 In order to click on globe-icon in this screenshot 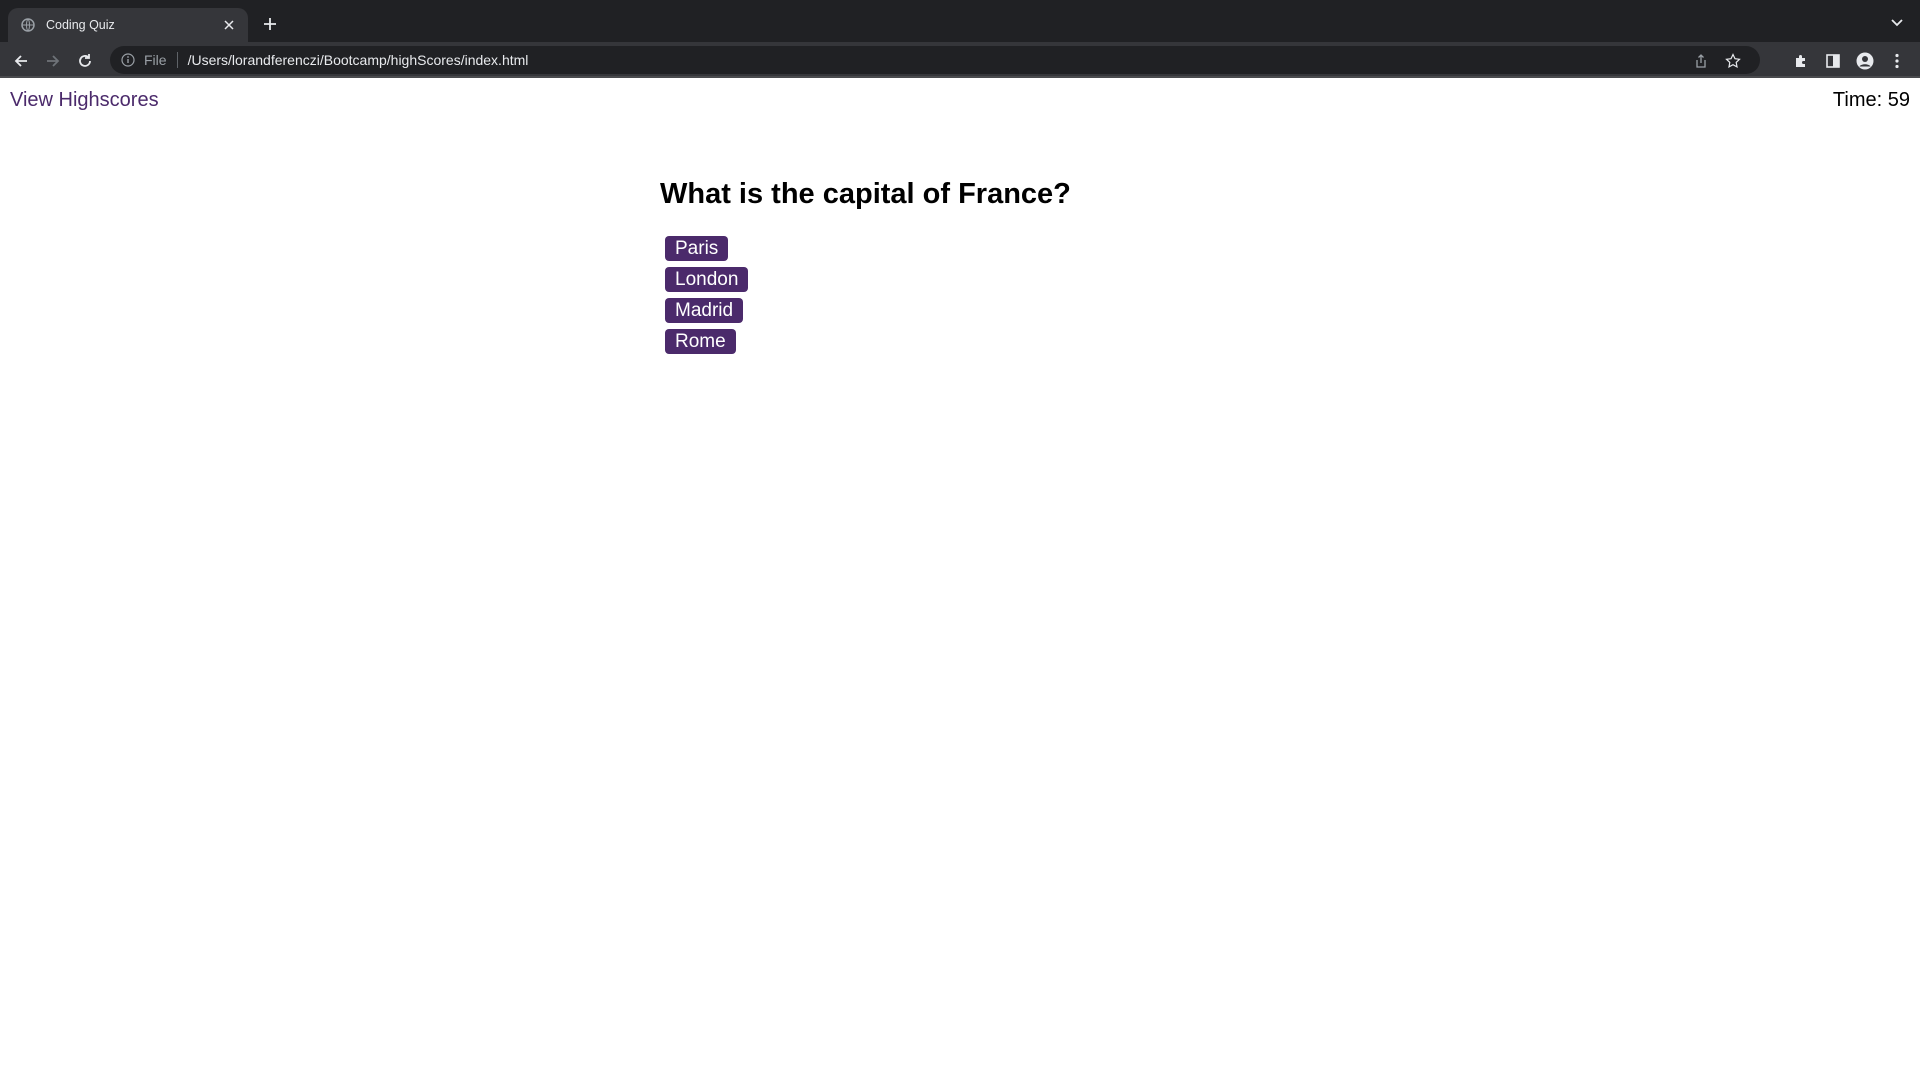, I will do `click(28, 25)`.